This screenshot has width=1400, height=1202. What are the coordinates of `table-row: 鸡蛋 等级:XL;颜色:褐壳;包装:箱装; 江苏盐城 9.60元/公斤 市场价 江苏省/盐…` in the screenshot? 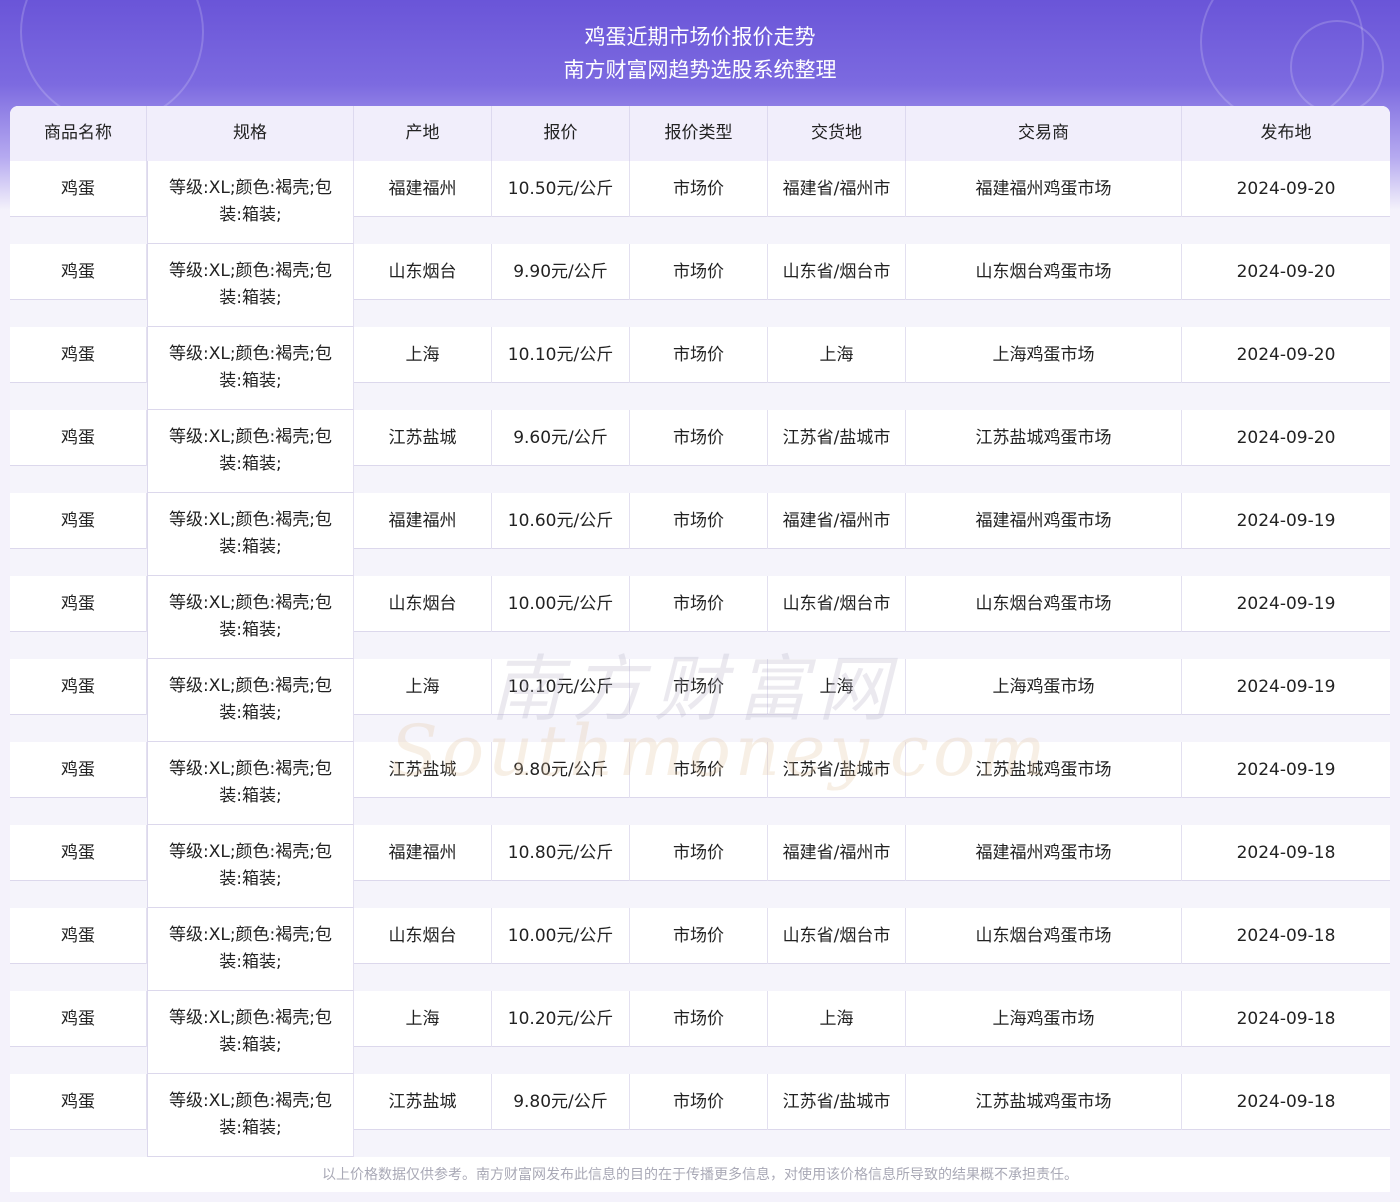 It's located at (700, 451).